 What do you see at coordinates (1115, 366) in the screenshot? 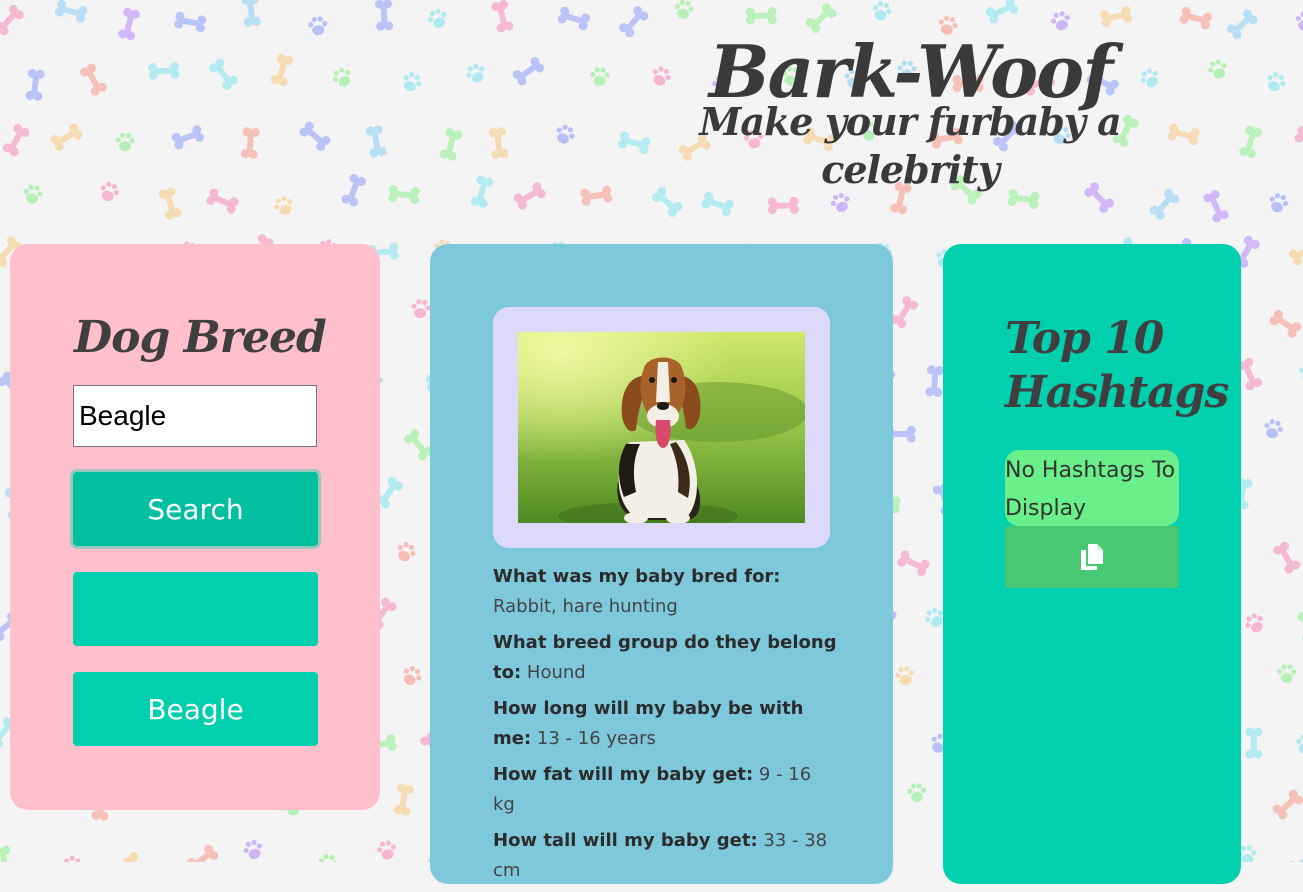
I see `top-hashtags-heading: Top 10 Hashtags` at bounding box center [1115, 366].